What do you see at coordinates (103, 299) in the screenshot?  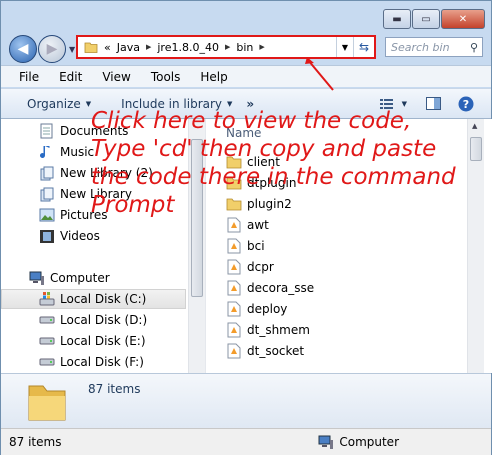 I see `sidebar-item-label: Local Disk (C:)` at bounding box center [103, 299].